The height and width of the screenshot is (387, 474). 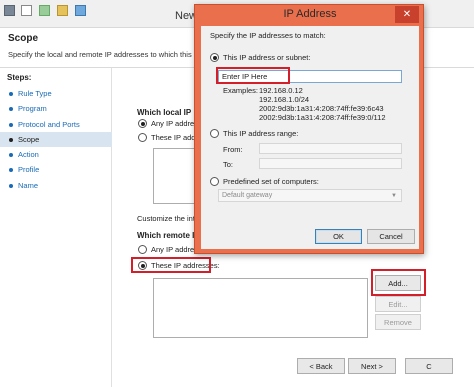 I want to click on remote-any-ip-radio: Any IP addres, so click(x=168, y=249).